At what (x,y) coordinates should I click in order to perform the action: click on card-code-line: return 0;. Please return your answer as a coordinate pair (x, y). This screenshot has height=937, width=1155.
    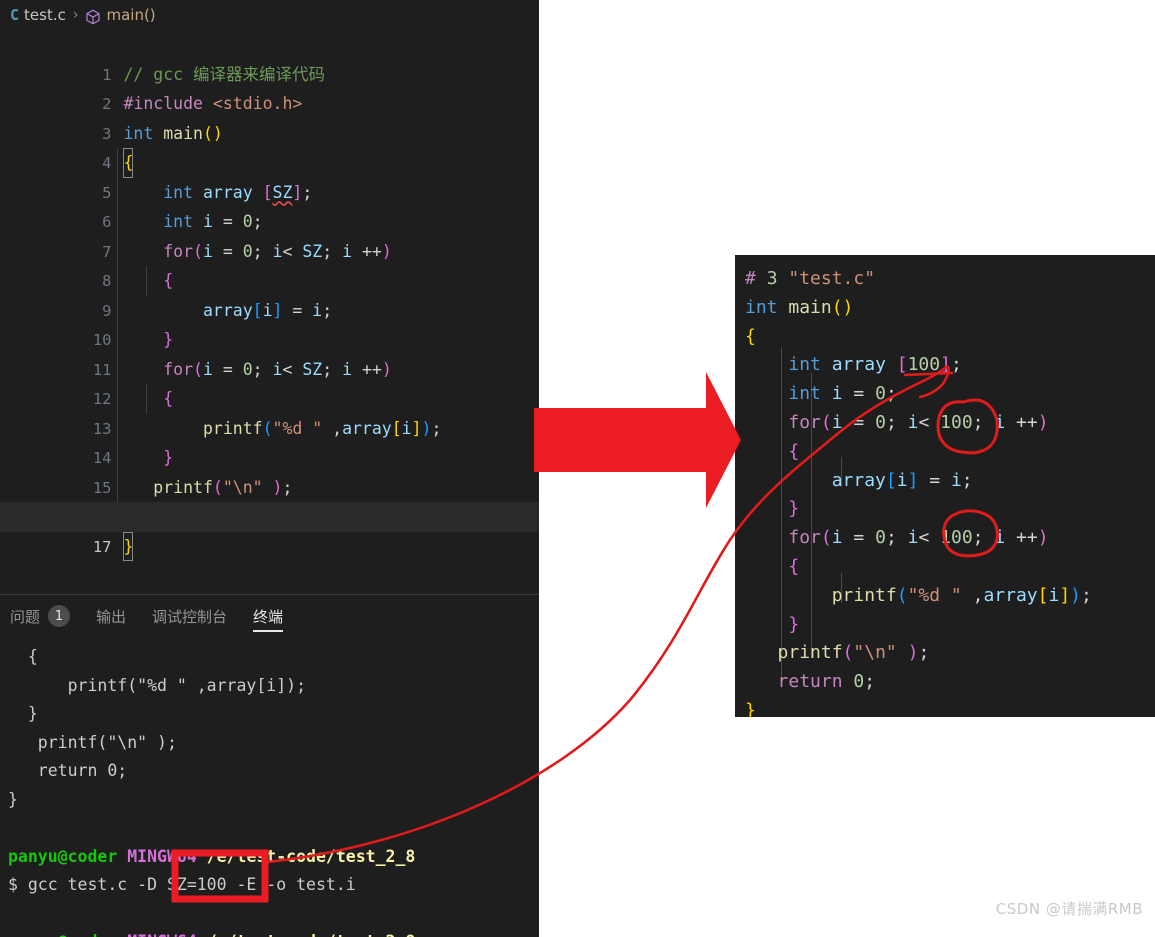
    Looking at the image, I should click on (826, 682).